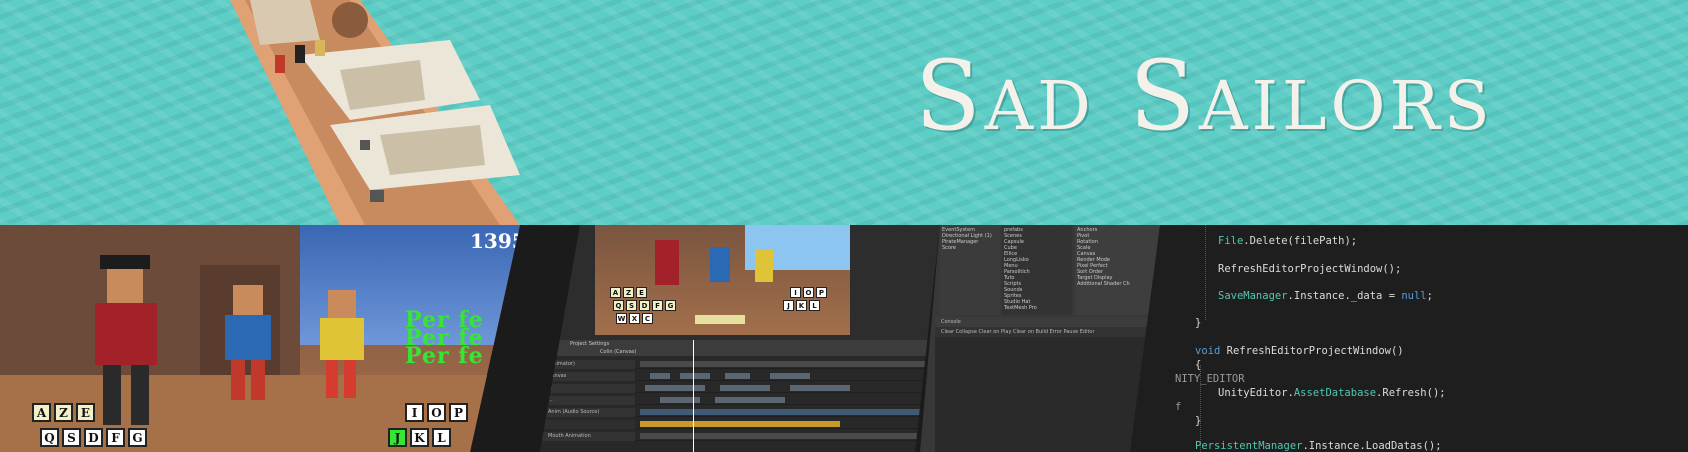  I want to click on editor-key-q: Q, so click(618, 305).